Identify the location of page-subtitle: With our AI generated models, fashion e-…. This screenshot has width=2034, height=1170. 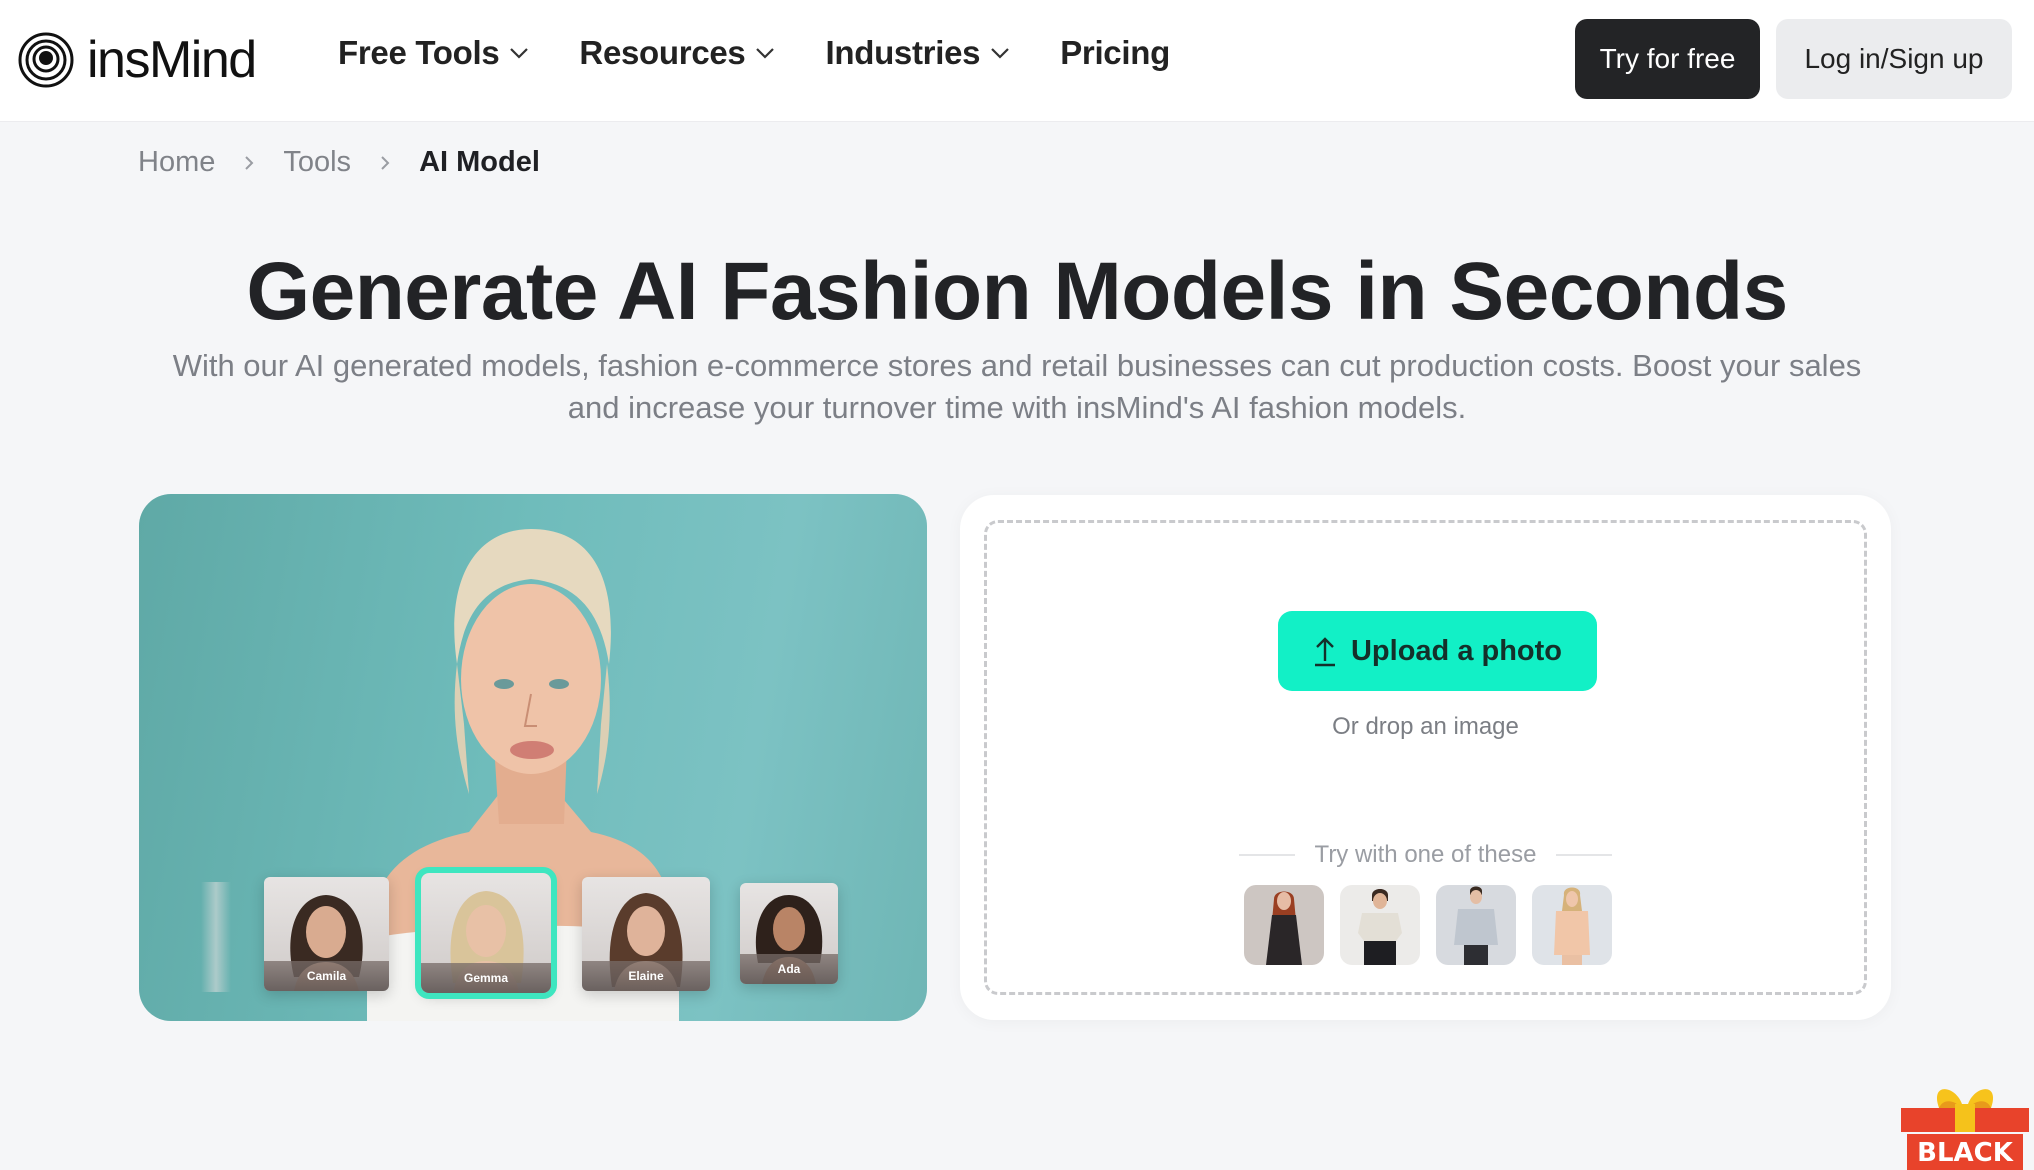
(1017, 386).